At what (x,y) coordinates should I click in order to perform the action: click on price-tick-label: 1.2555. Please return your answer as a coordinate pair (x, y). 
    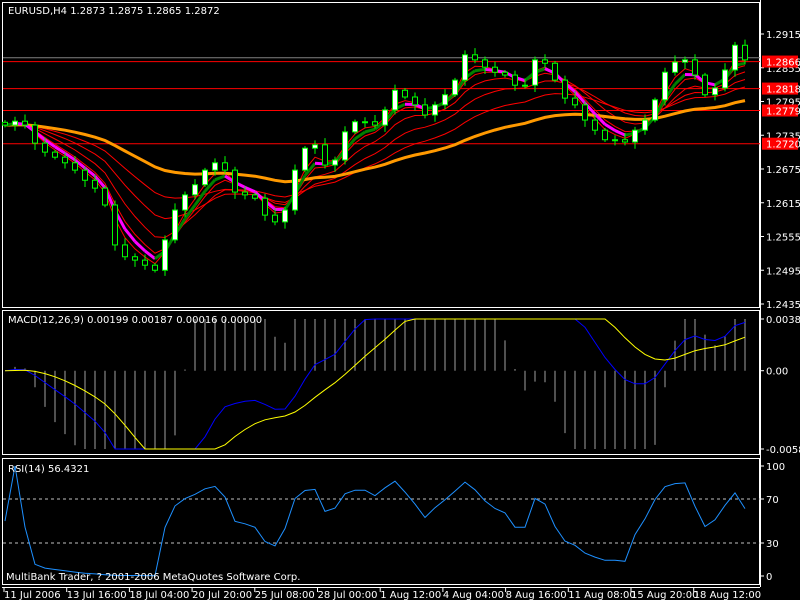
    Looking at the image, I should click on (783, 238).